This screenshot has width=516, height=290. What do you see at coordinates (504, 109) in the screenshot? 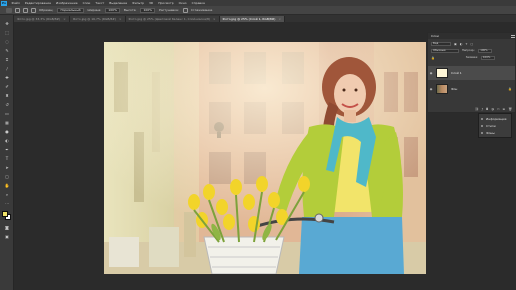
I see `new-layer-icon: ⊞` at bounding box center [504, 109].